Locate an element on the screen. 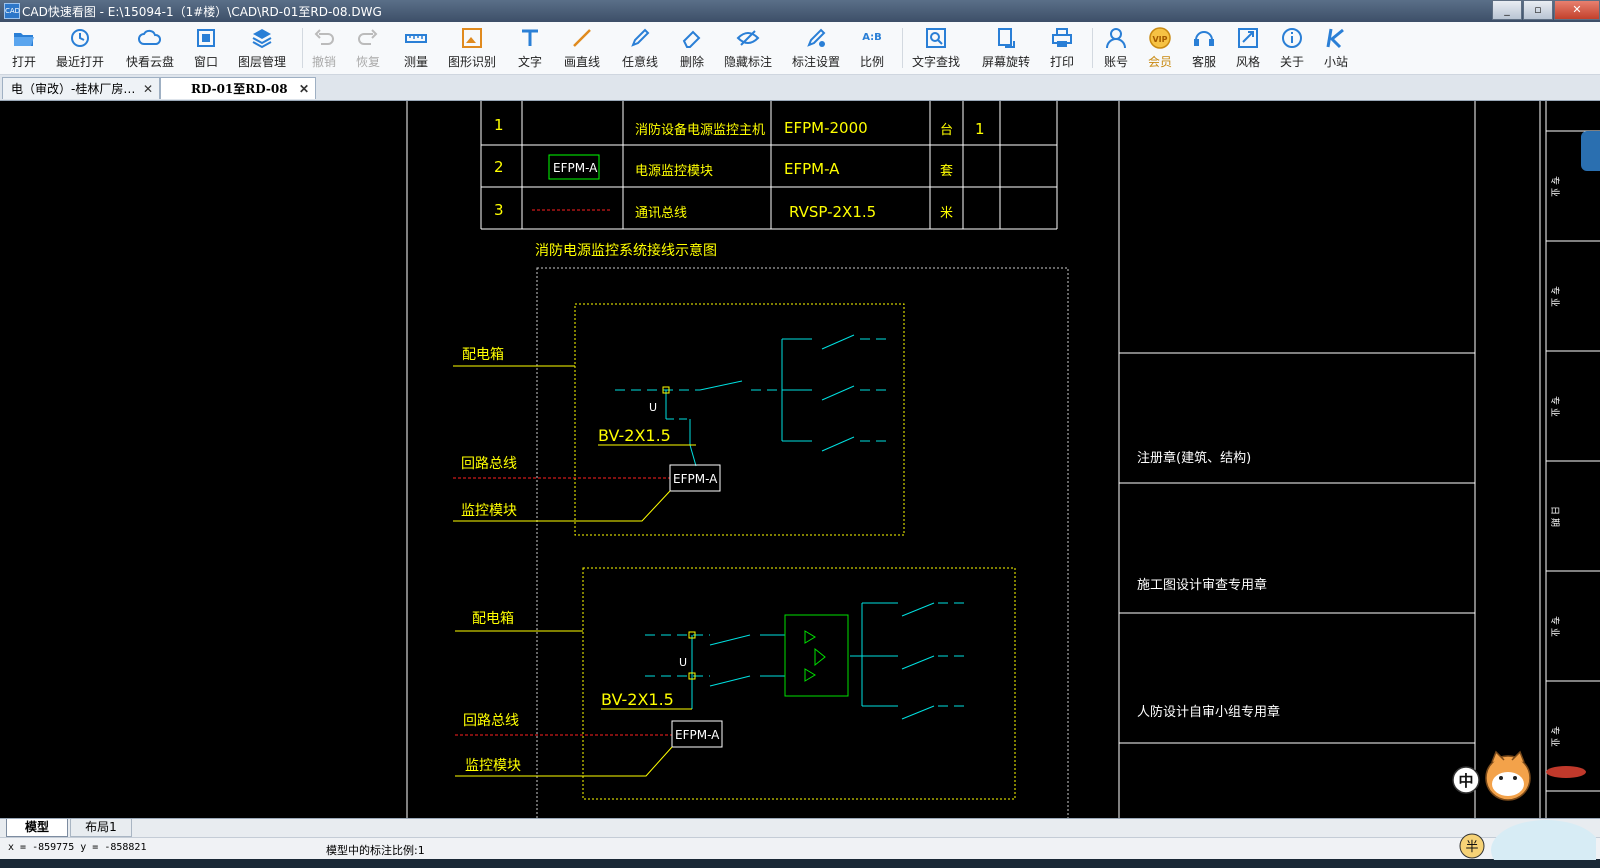 This screenshot has height=868, width=1600. tab-document-2: RD-01至RD-08 ✕ is located at coordinates (238, 88).